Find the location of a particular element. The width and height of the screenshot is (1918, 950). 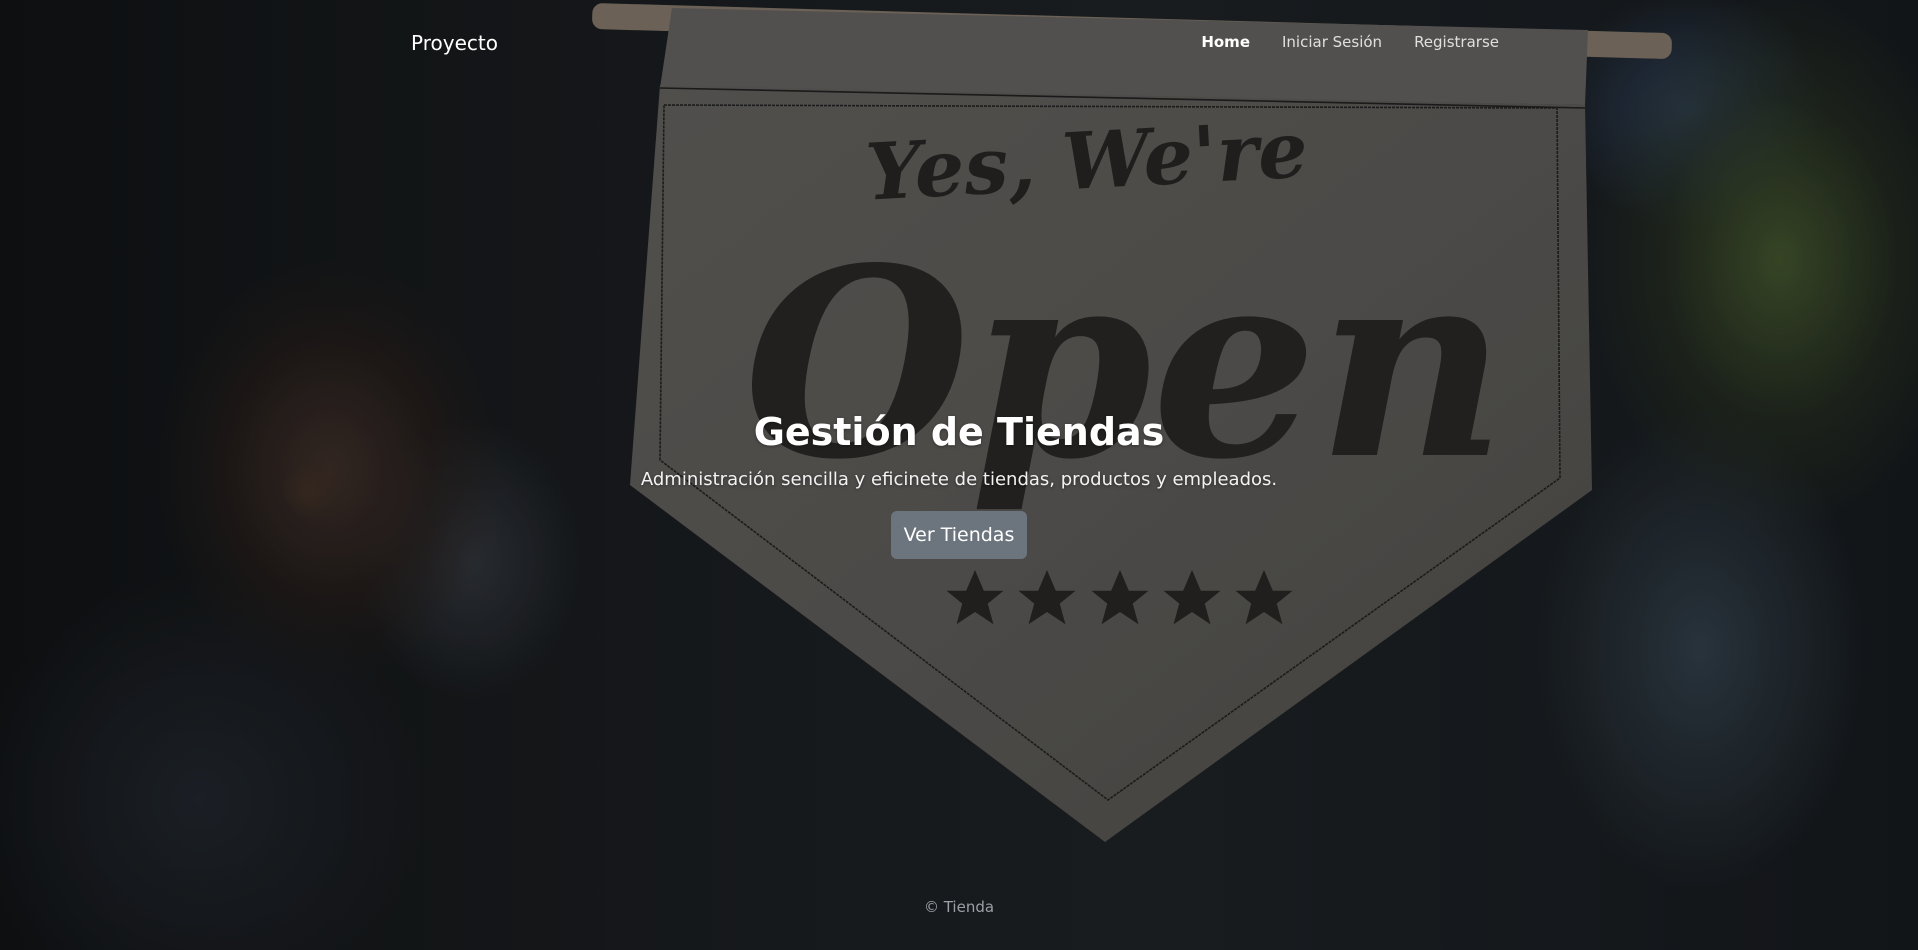

nav-link-home: Home is located at coordinates (1225, 42).